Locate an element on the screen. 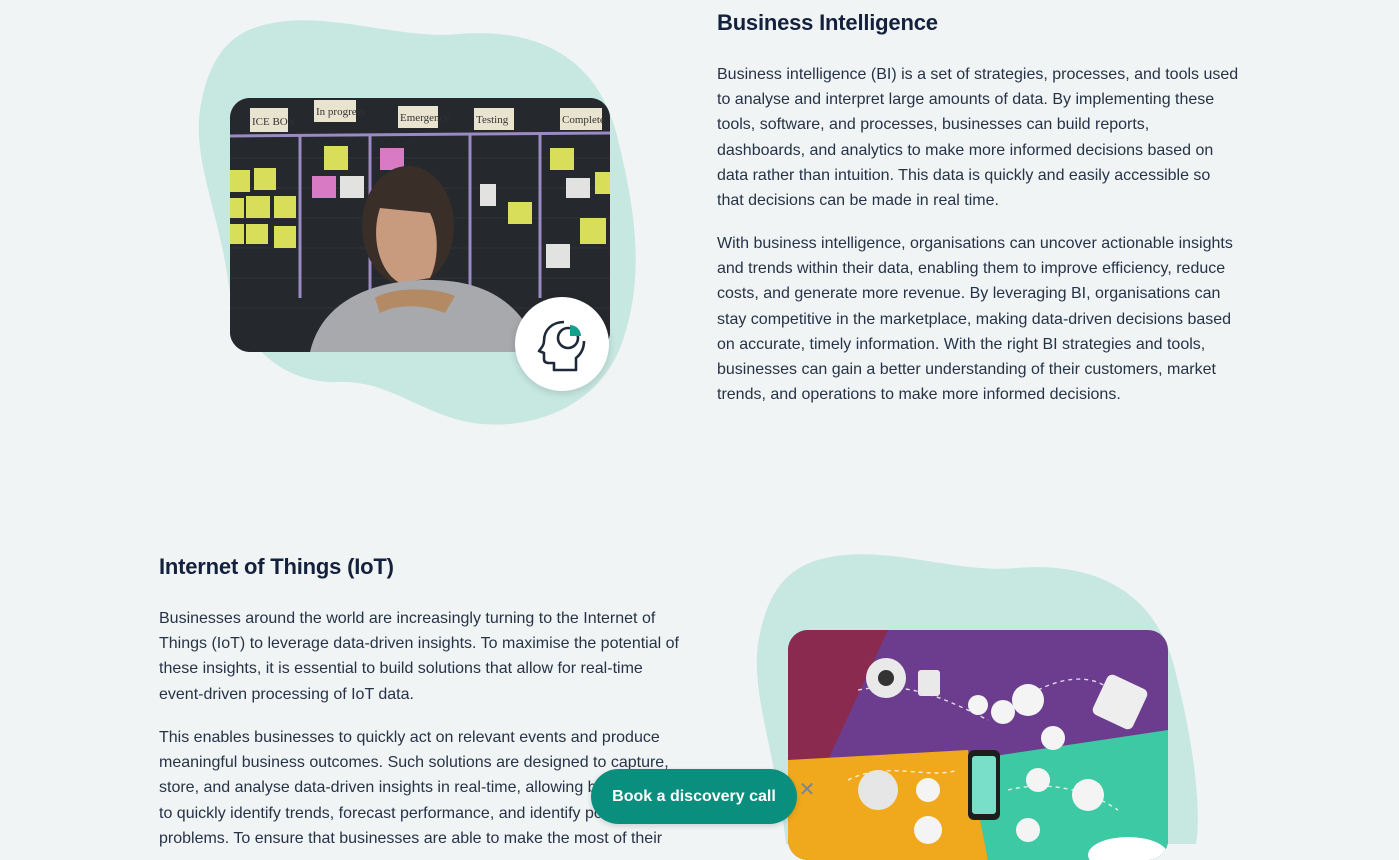 The height and width of the screenshot is (860, 1399). board-label-testing: Testing is located at coordinates (492, 120).